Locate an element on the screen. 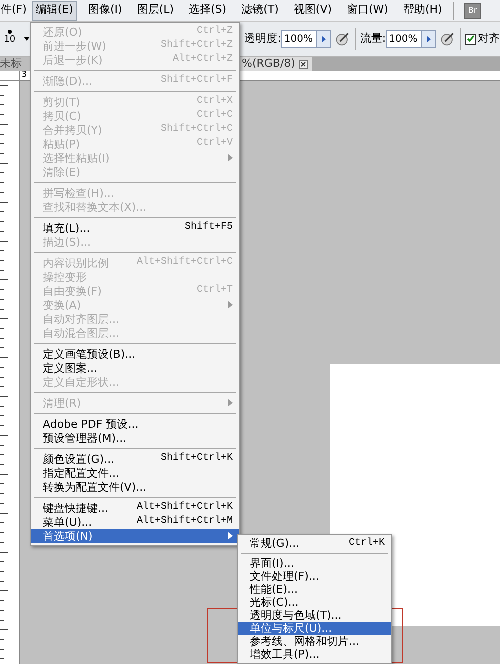 This screenshot has height=664, width=500. menu-item: 首选项(N) is located at coordinates (135, 536).